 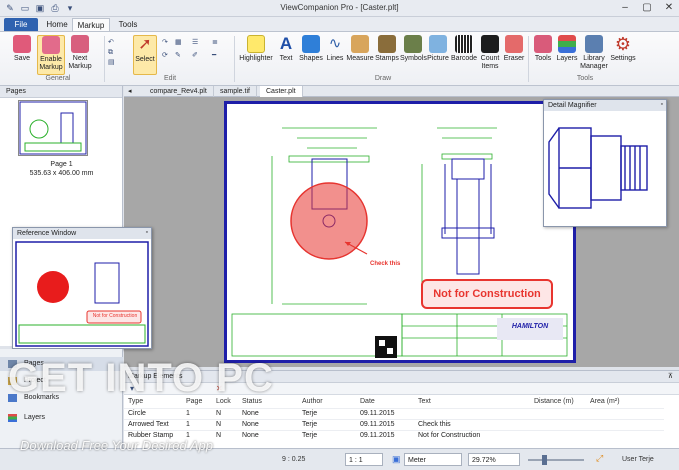 I want to click on column-header: Text, so click(x=475, y=402).